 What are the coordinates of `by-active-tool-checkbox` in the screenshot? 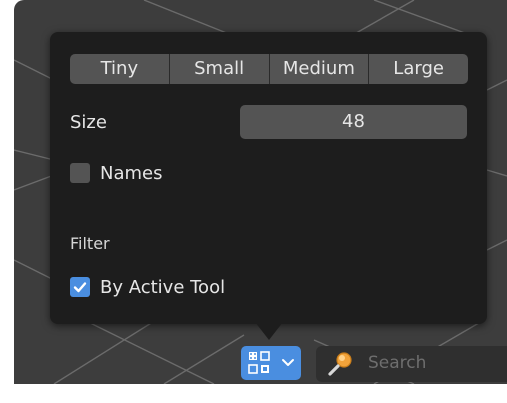 It's located at (80, 287).